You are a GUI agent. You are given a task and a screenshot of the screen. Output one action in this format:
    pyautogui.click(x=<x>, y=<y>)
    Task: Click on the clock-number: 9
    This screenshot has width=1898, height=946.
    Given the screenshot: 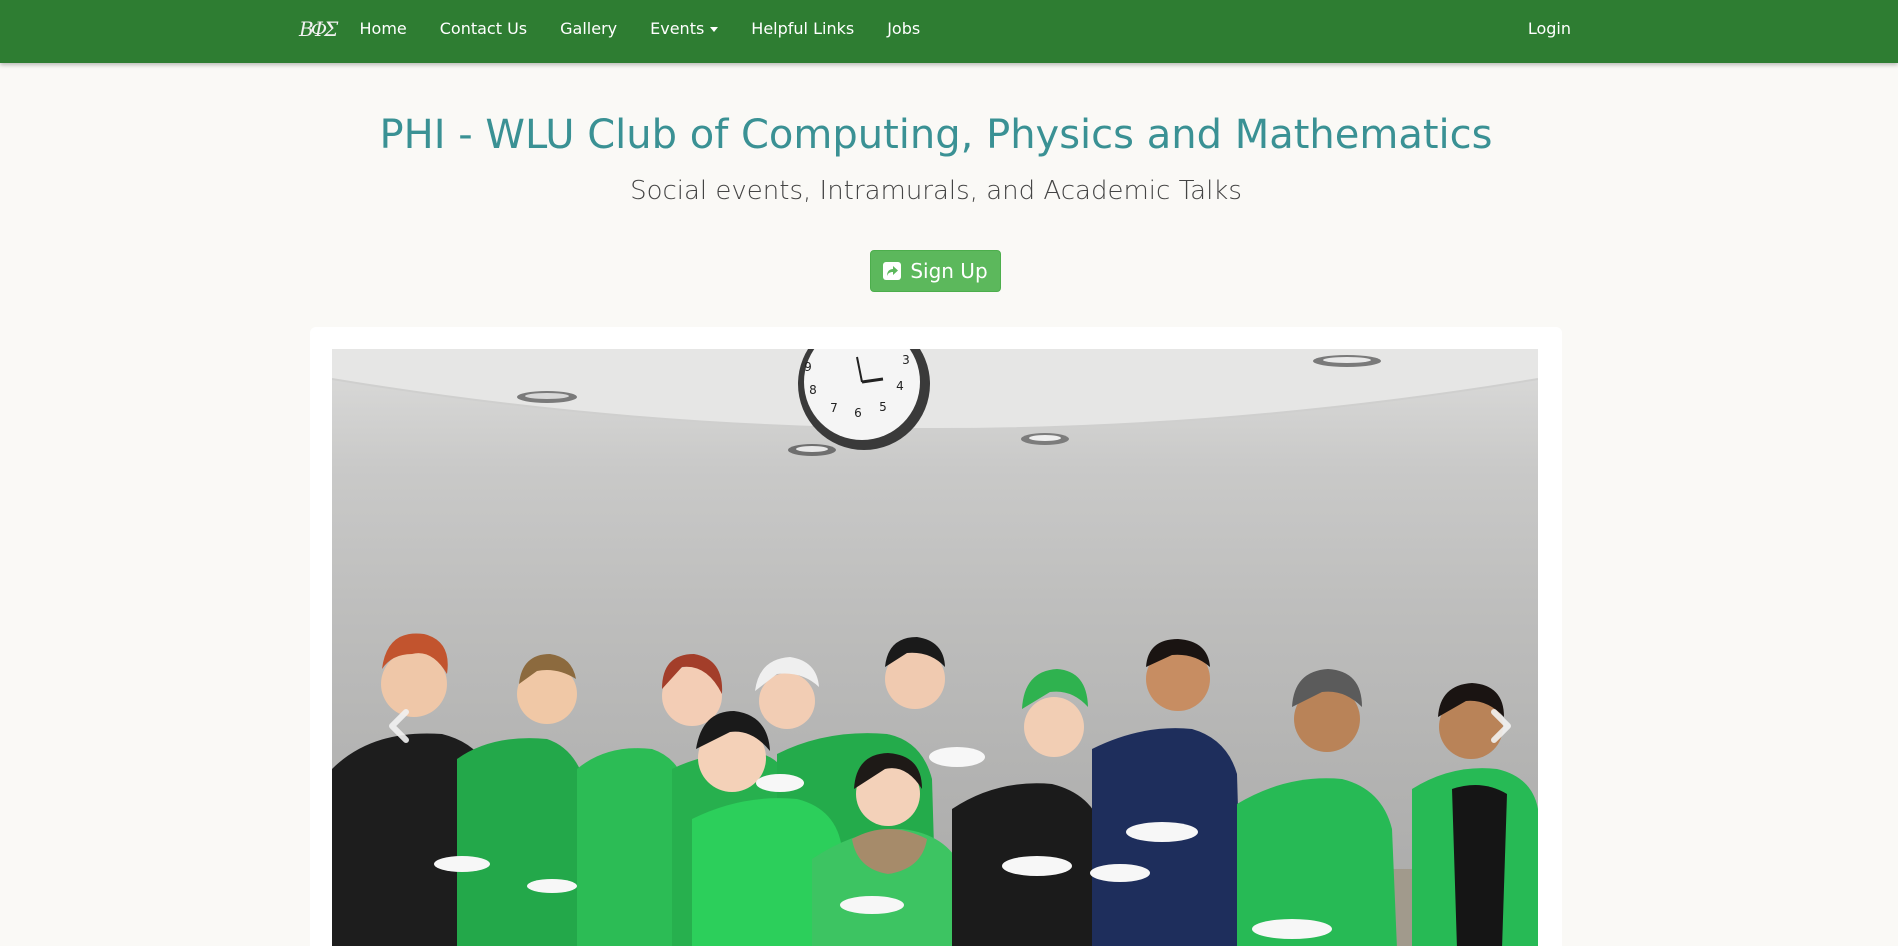 What is the action you would take?
    pyautogui.click(x=808, y=367)
    